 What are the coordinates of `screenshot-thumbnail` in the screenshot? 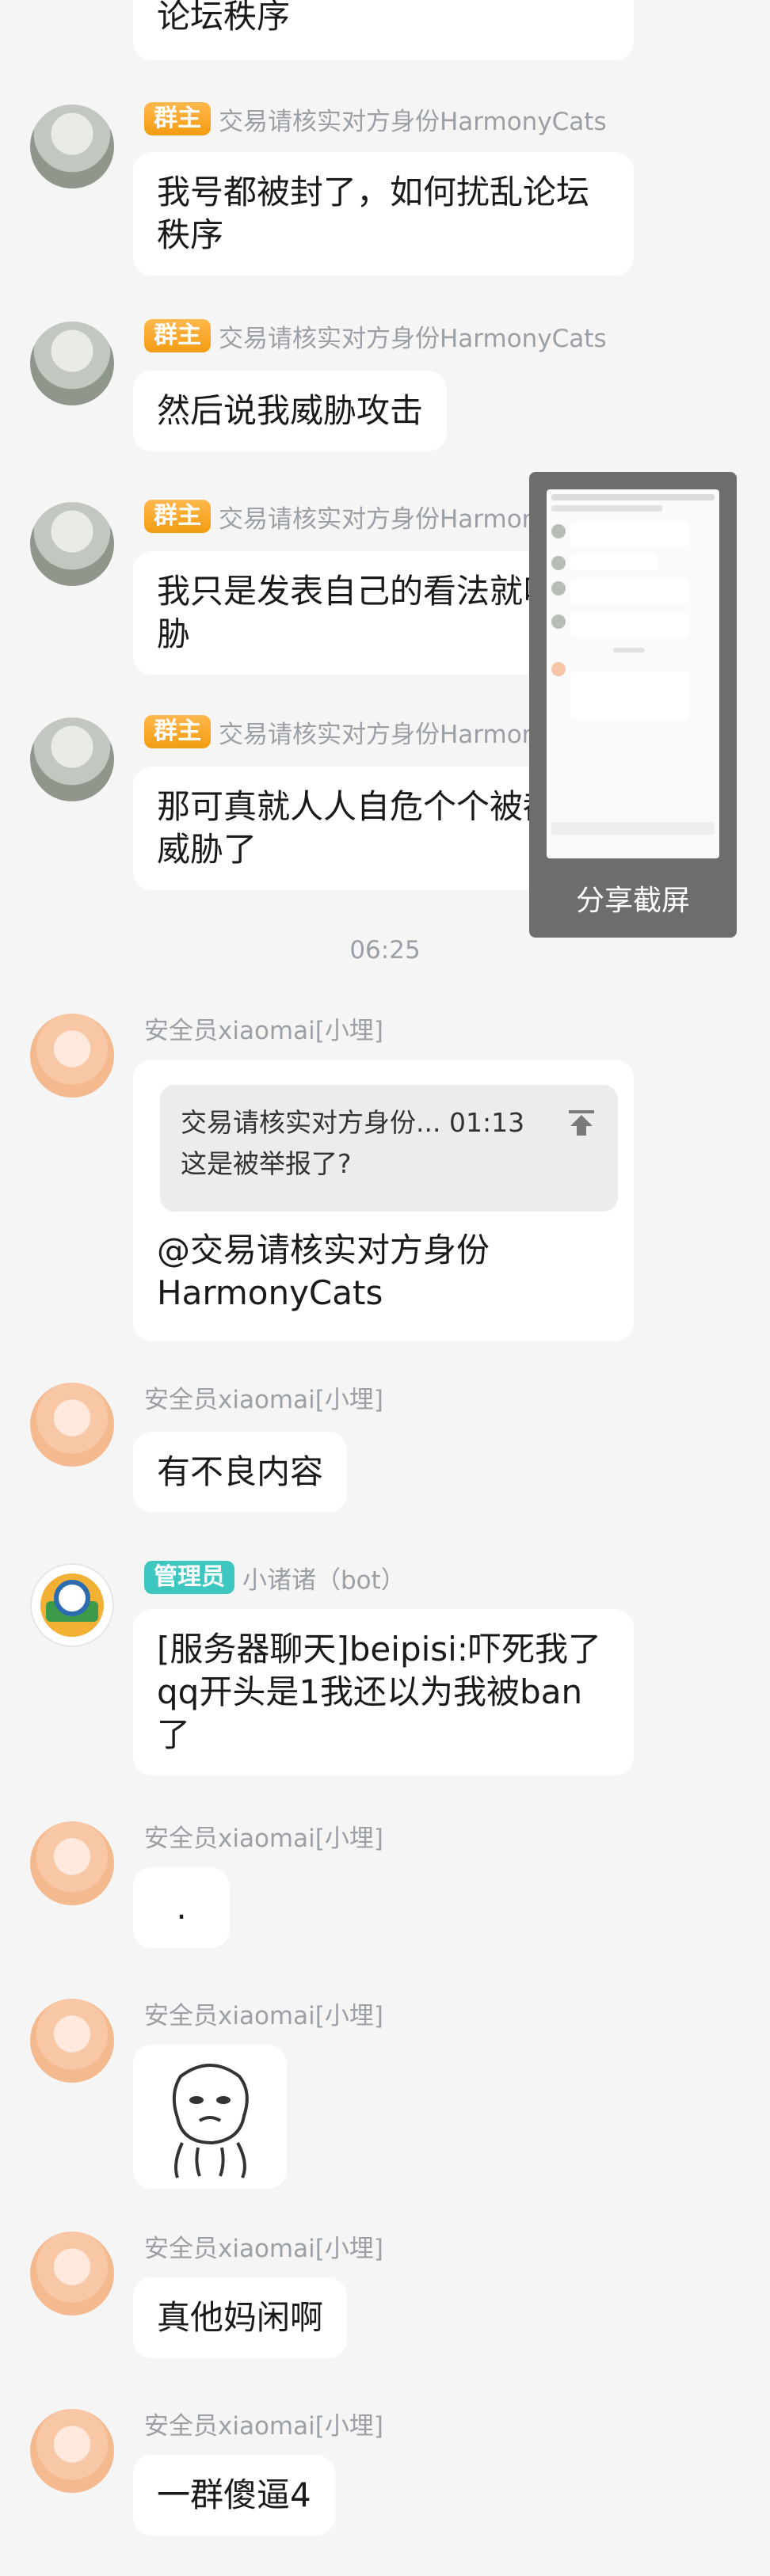 It's located at (633, 673).